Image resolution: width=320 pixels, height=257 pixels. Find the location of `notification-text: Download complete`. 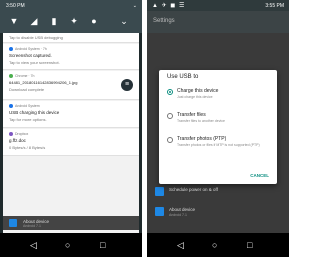

notification-text: Download complete is located at coordinates (27, 89).